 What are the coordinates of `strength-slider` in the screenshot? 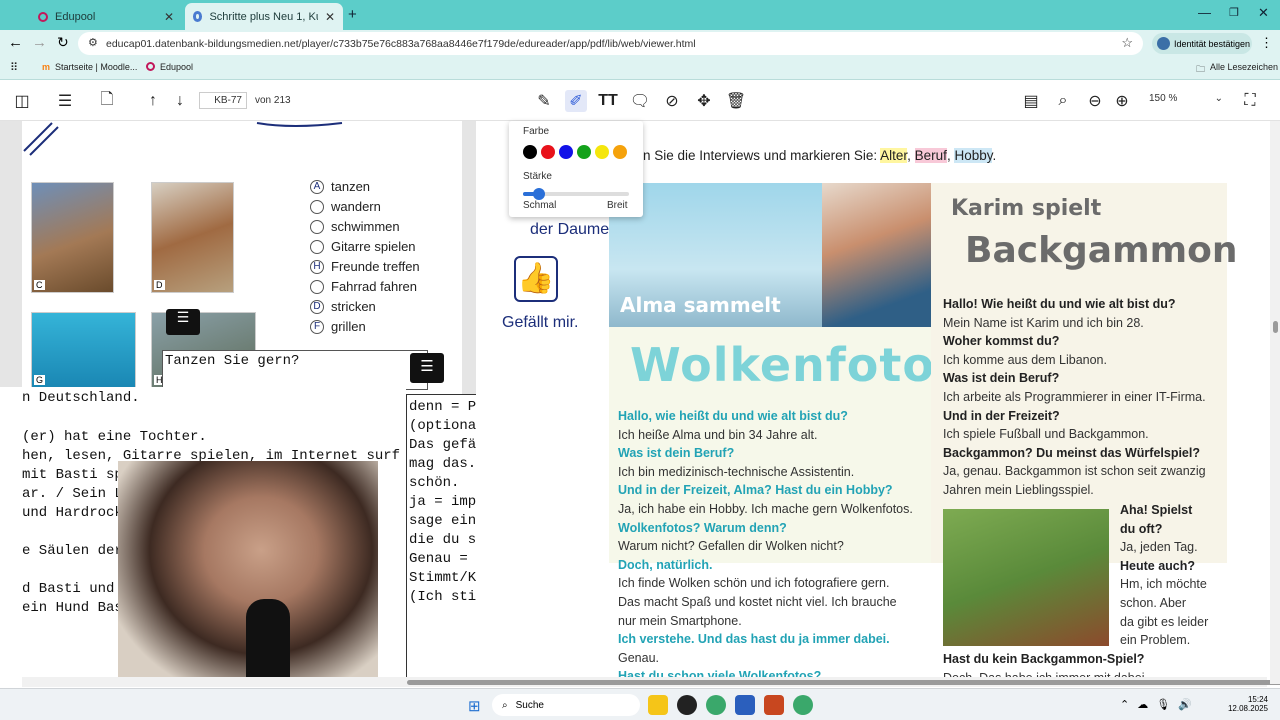 It's located at (576, 194).